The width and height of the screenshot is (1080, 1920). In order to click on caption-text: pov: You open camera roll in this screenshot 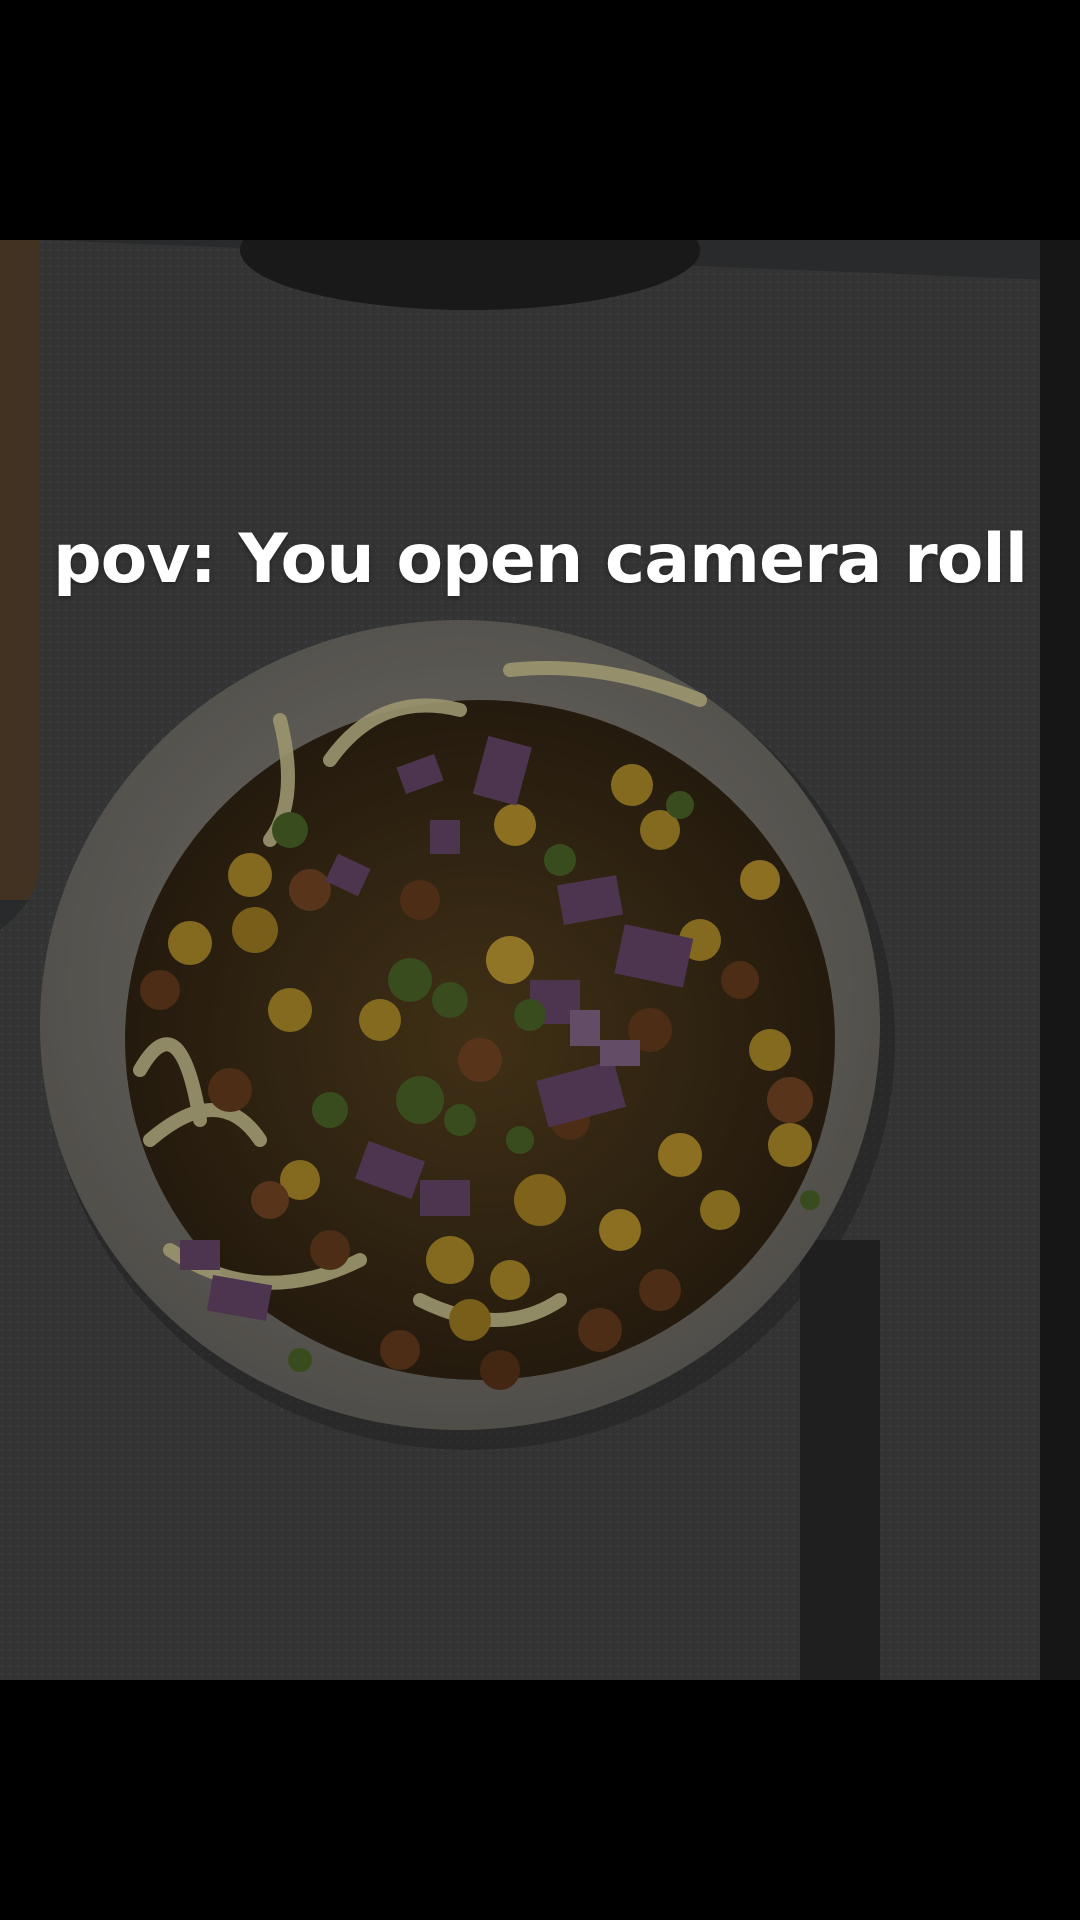, I will do `click(540, 559)`.